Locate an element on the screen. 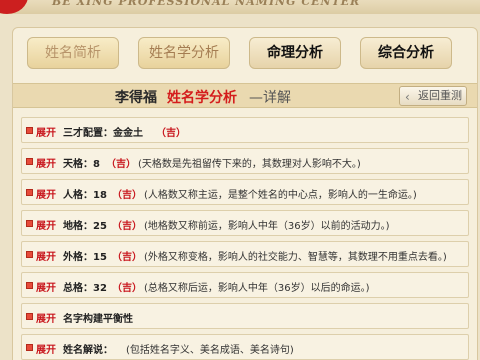 The image size is (480, 360). back-retest-button: ‹ 返回重测 is located at coordinates (433, 96).